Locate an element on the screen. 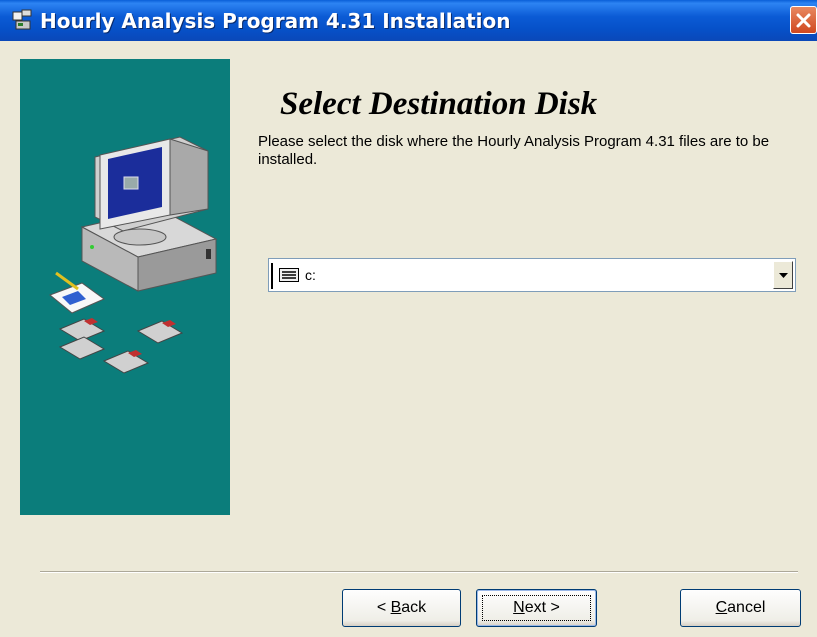 The image size is (817, 637). computer-illustration is located at coordinates (133, 255).